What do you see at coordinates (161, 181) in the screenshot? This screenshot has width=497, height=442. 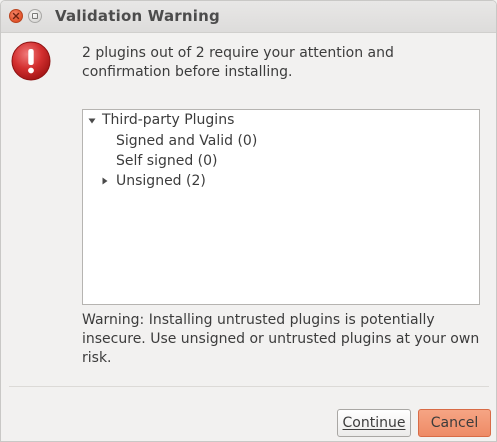 I see `tree-item-label: Unsigned (2)` at bounding box center [161, 181].